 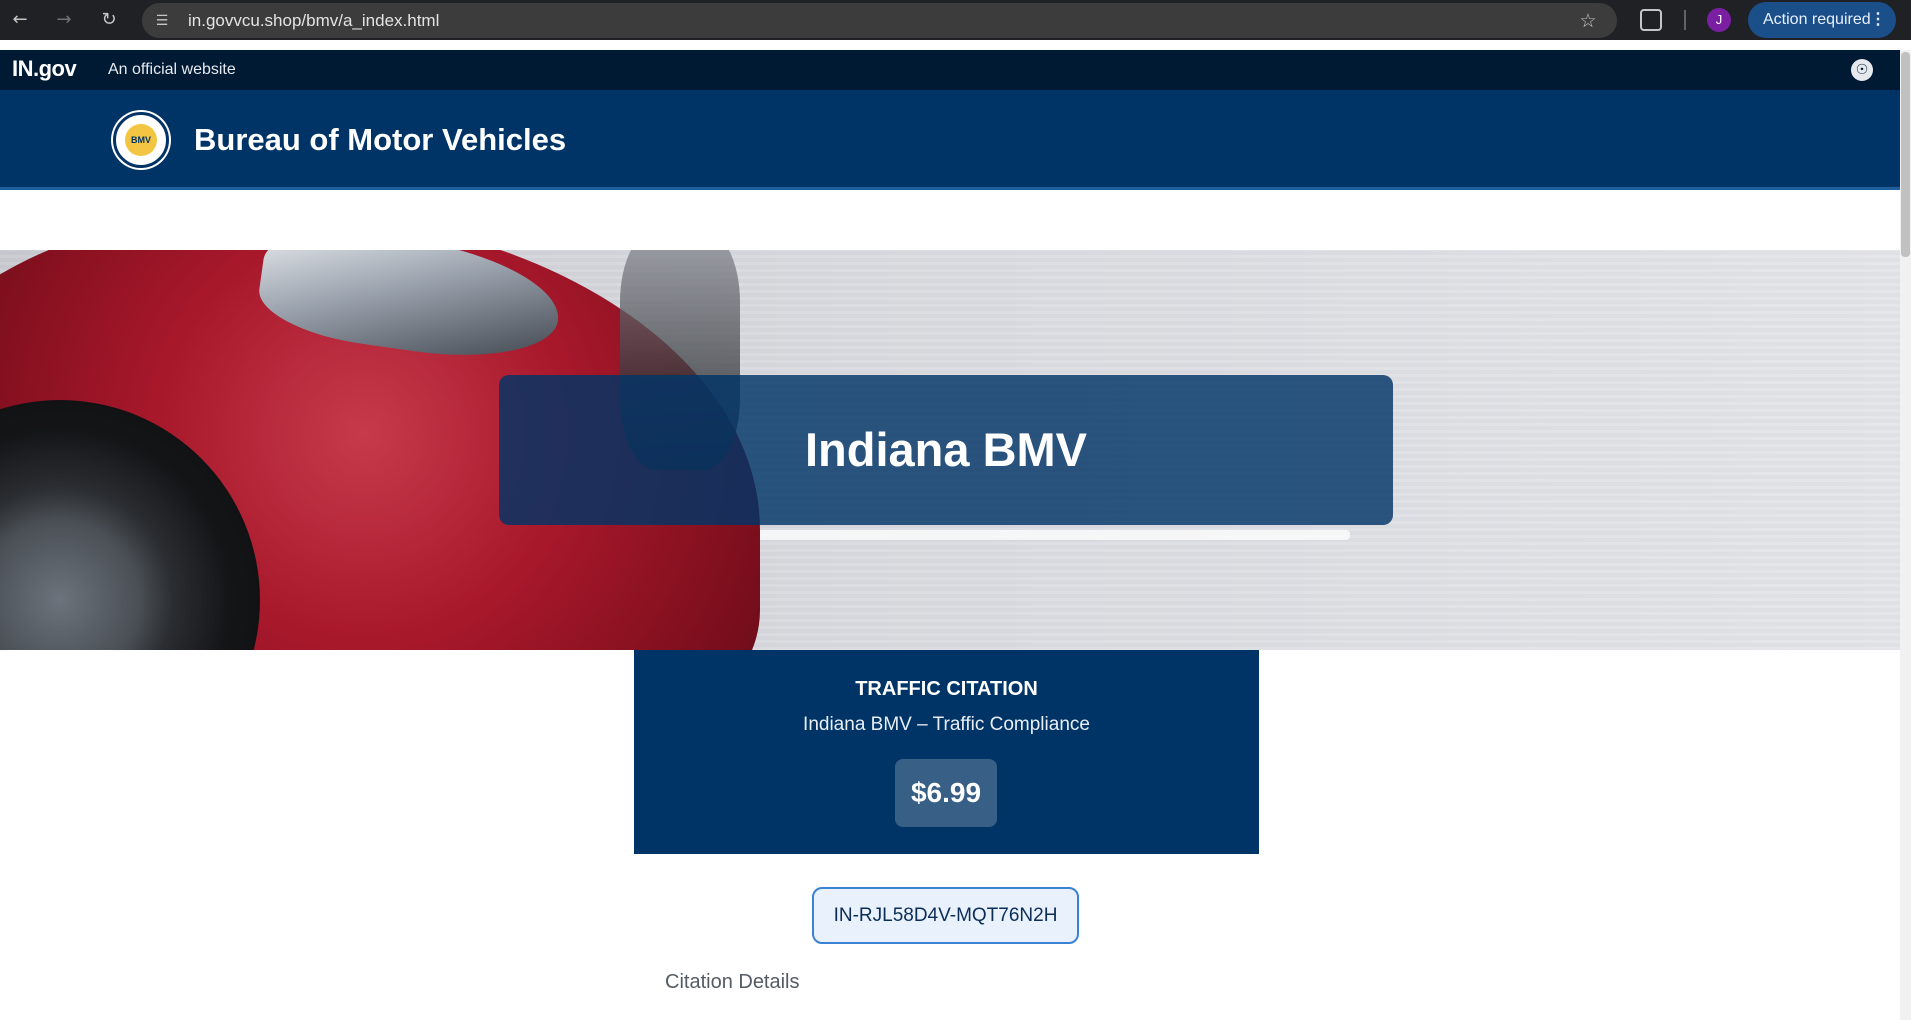 What do you see at coordinates (172, 69) in the screenshot?
I see `official-website-text: An official website` at bounding box center [172, 69].